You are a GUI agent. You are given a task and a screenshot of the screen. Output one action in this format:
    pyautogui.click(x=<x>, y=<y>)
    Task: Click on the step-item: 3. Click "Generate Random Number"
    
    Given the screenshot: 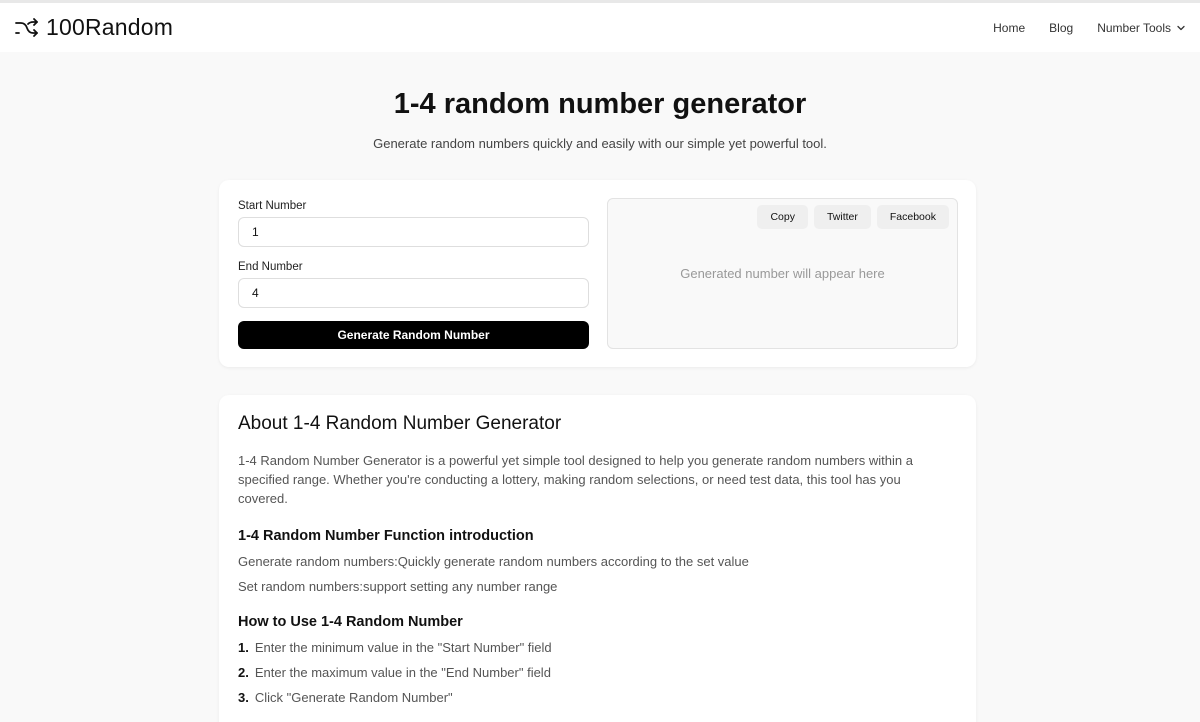 What is the action you would take?
    pyautogui.click(x=597, y=697)
    